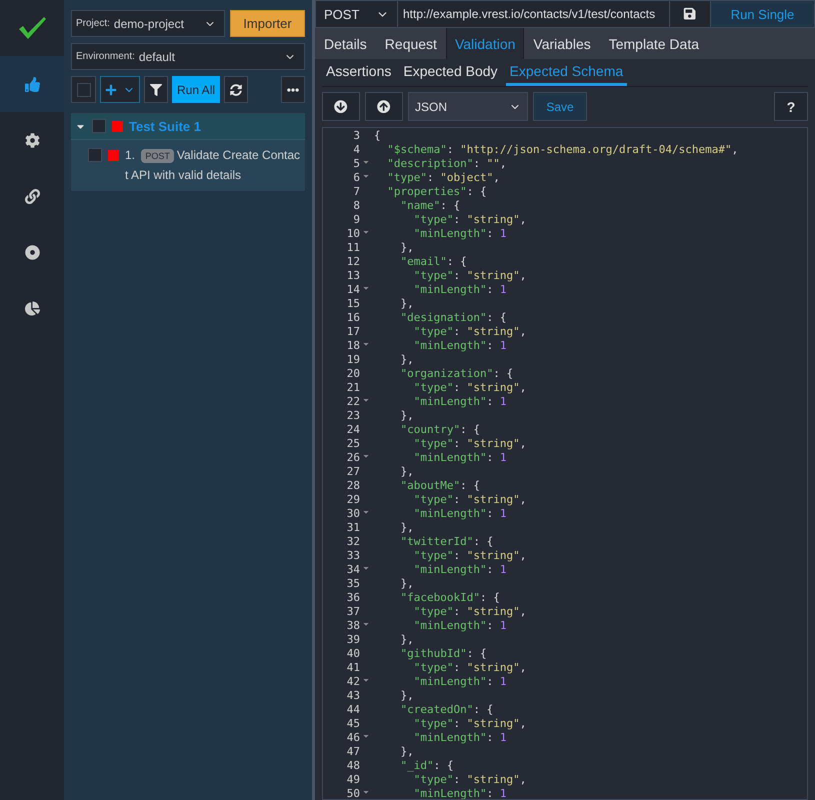  Describe the element at coordinates (560, 106) in the screenshot. I see `save-schema-button: Save` at that location.